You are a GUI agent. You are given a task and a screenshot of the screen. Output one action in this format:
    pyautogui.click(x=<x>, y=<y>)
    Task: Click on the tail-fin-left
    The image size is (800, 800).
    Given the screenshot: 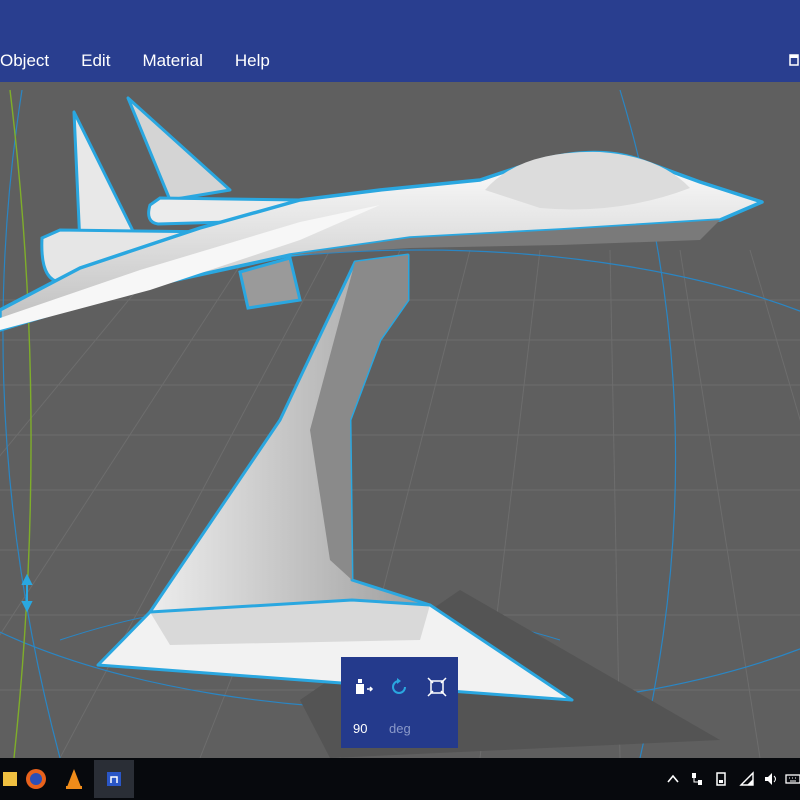 What is the action you would take?
    pyautogui.click(x=104, y=178)
    